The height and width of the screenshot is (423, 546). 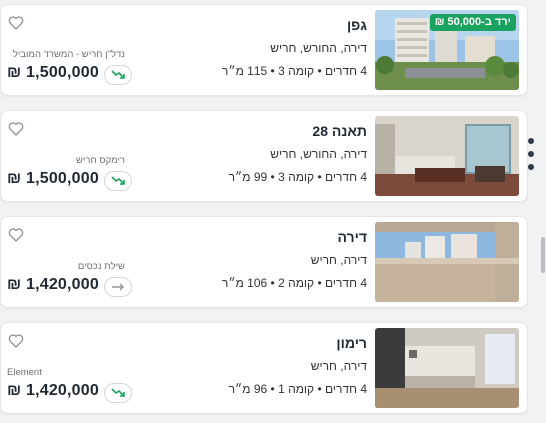 I want to click on listing-specs: 4 חדרים • קומה 3 • 115 מ״ר, so click(x=294, y=71).